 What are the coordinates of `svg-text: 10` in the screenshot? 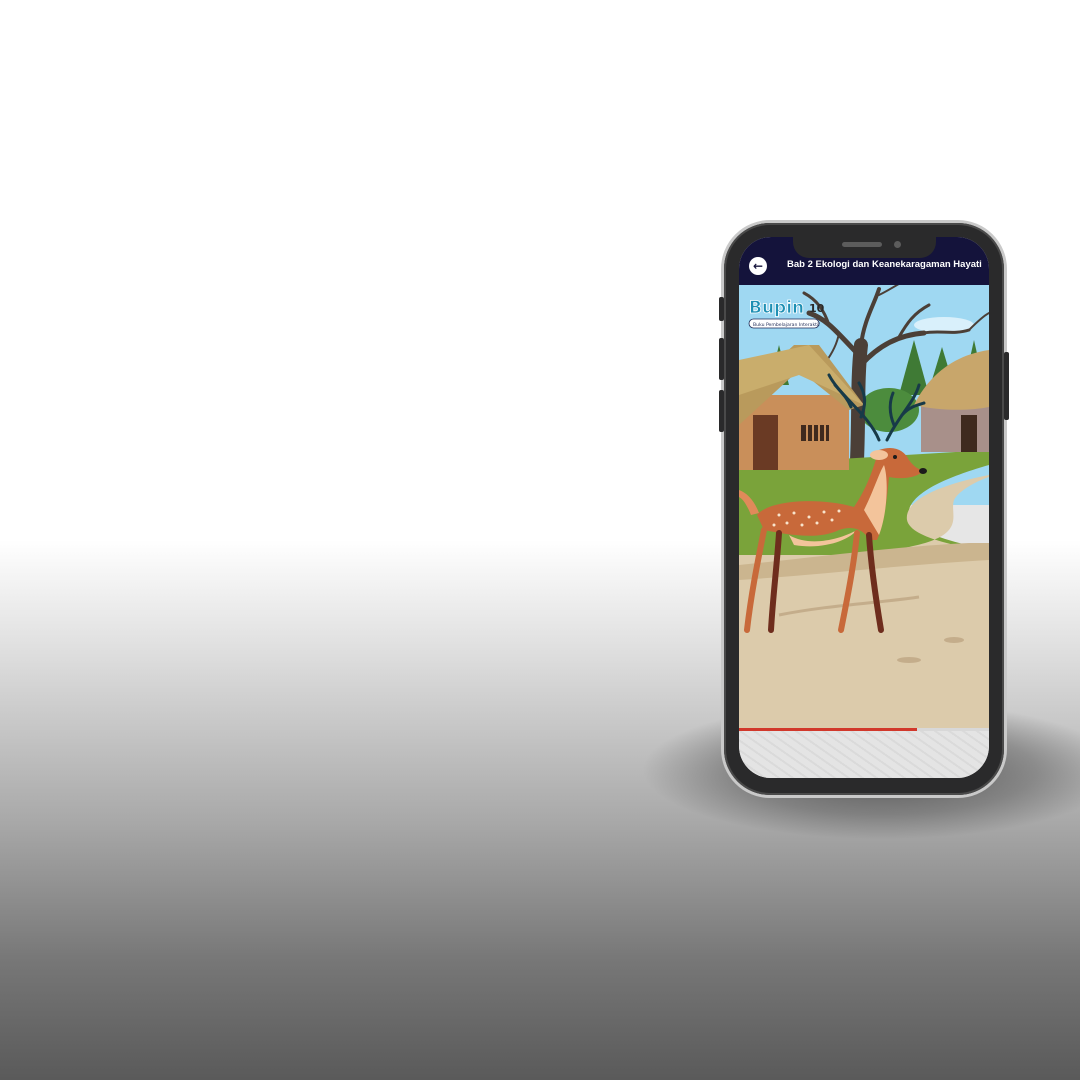 It's located at (817, 308).